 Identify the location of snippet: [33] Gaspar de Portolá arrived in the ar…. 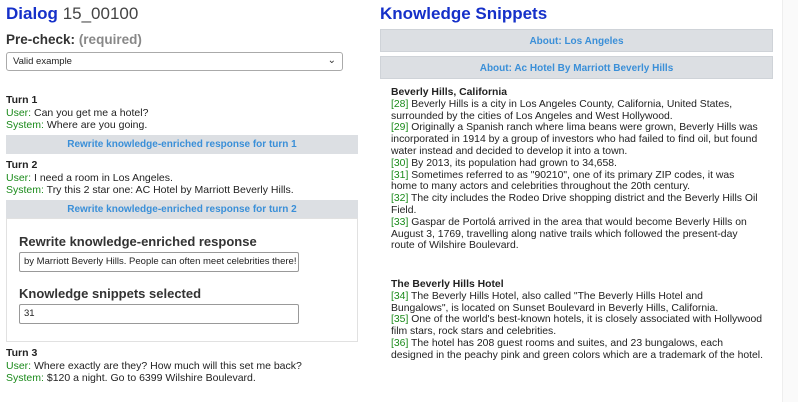
(577, 234).